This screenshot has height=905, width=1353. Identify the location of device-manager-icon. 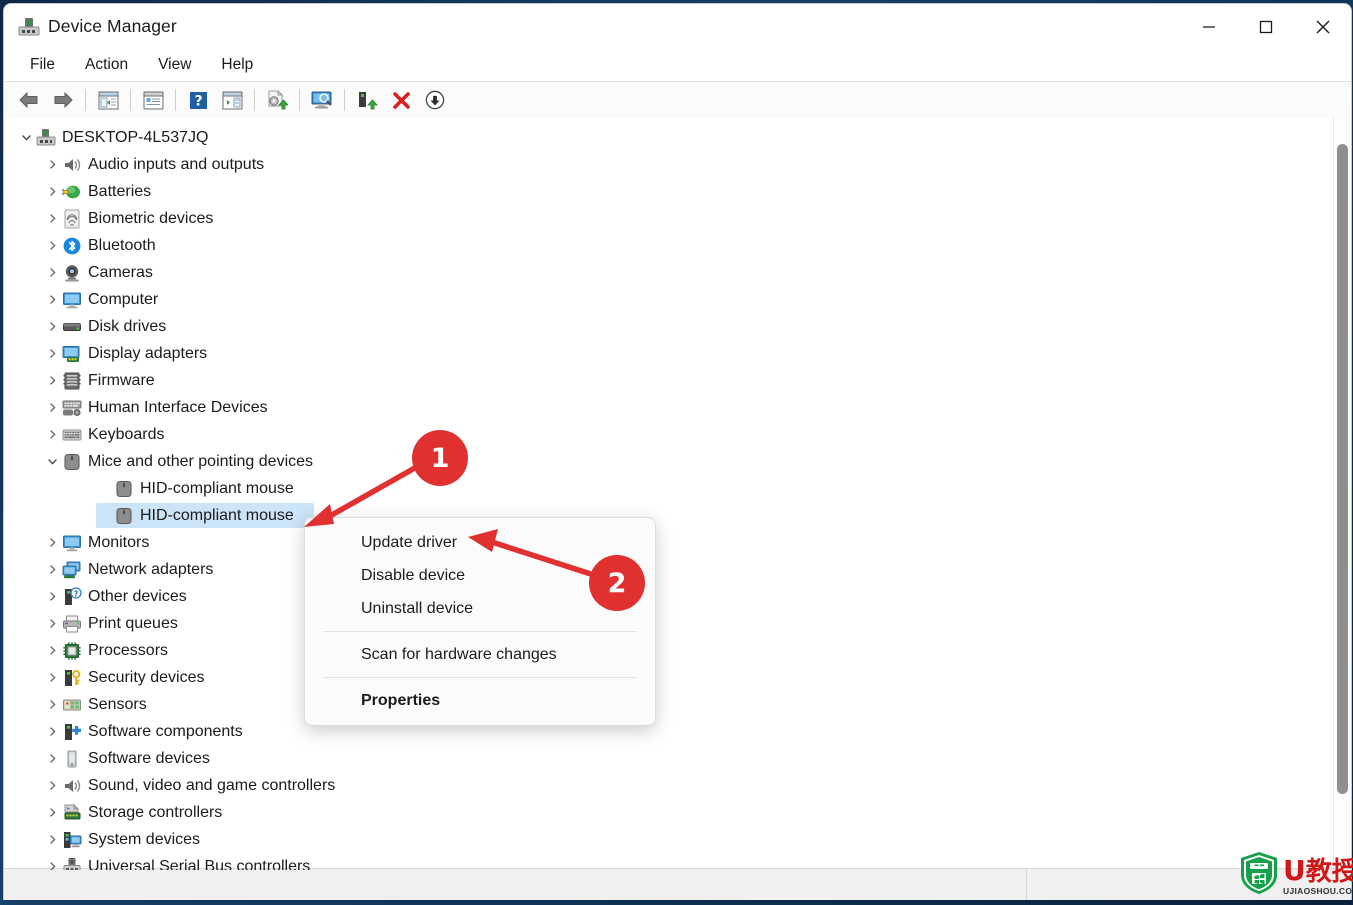
(29, 27).